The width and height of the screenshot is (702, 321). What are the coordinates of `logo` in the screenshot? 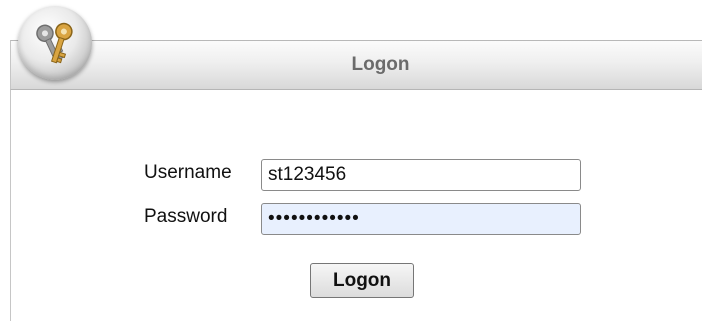 It's located at (55, 43).